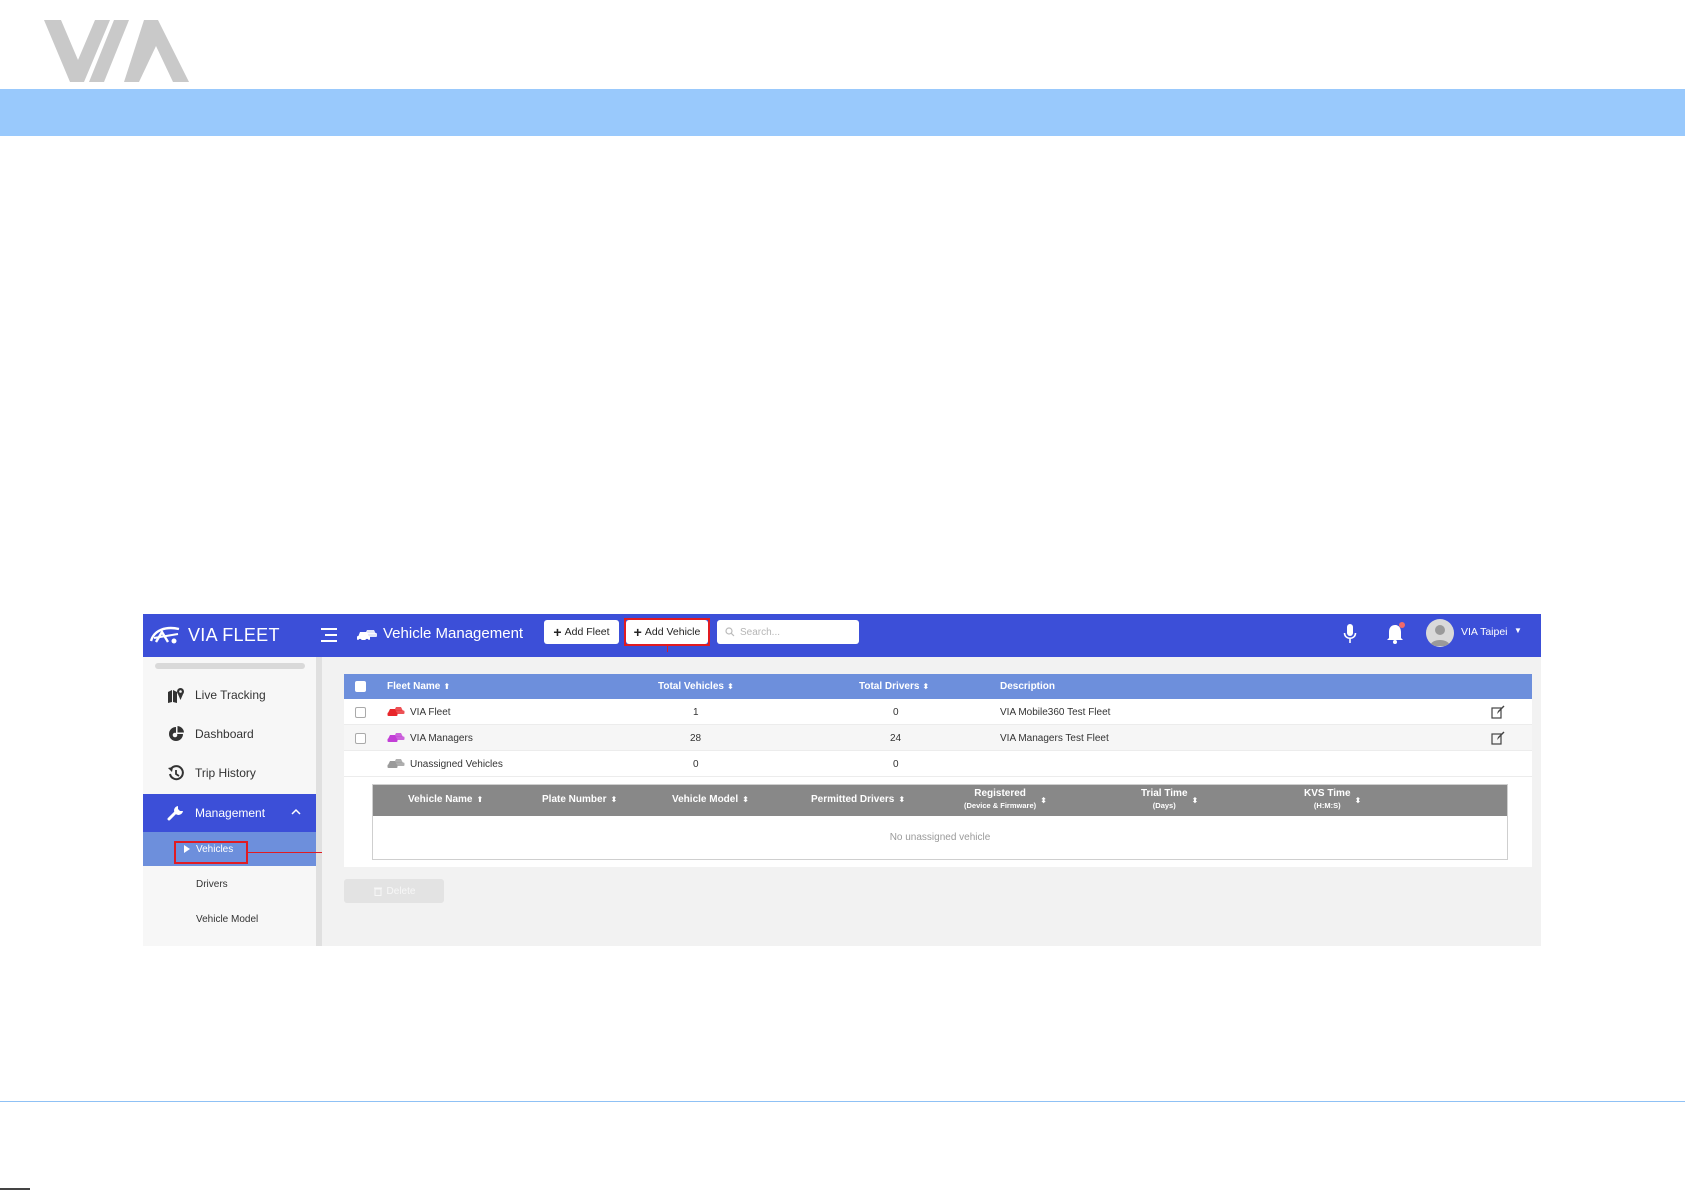  Describe the element at coordinates (696, 764) in the screenshot. I see `total-vehicles: 0` at that location.